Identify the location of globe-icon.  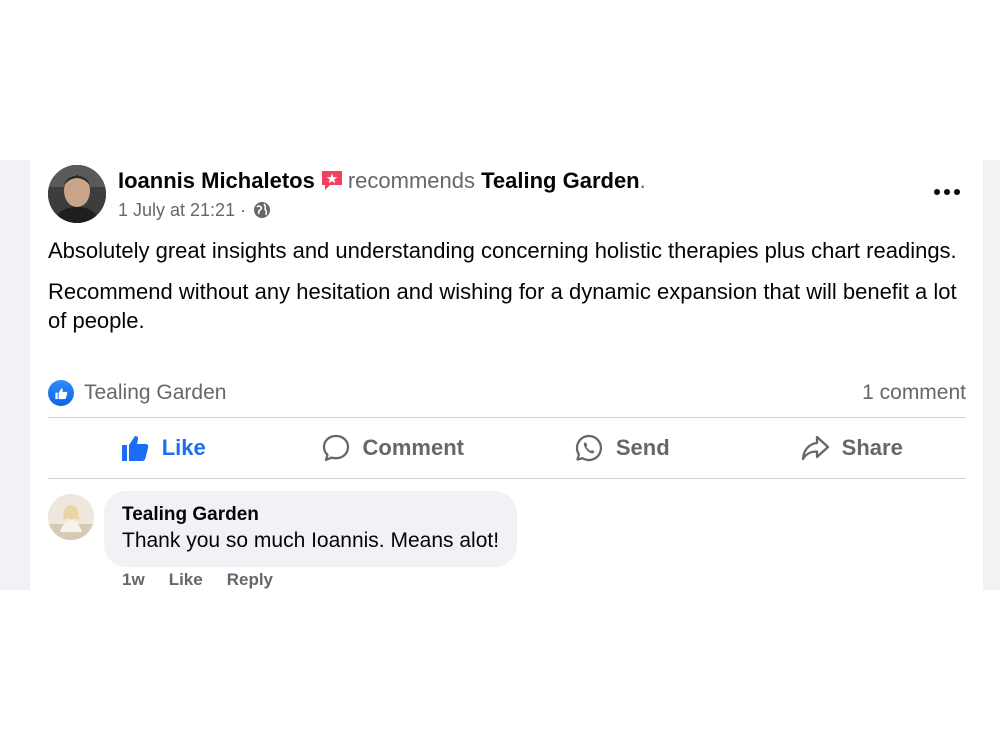
(262, 210).